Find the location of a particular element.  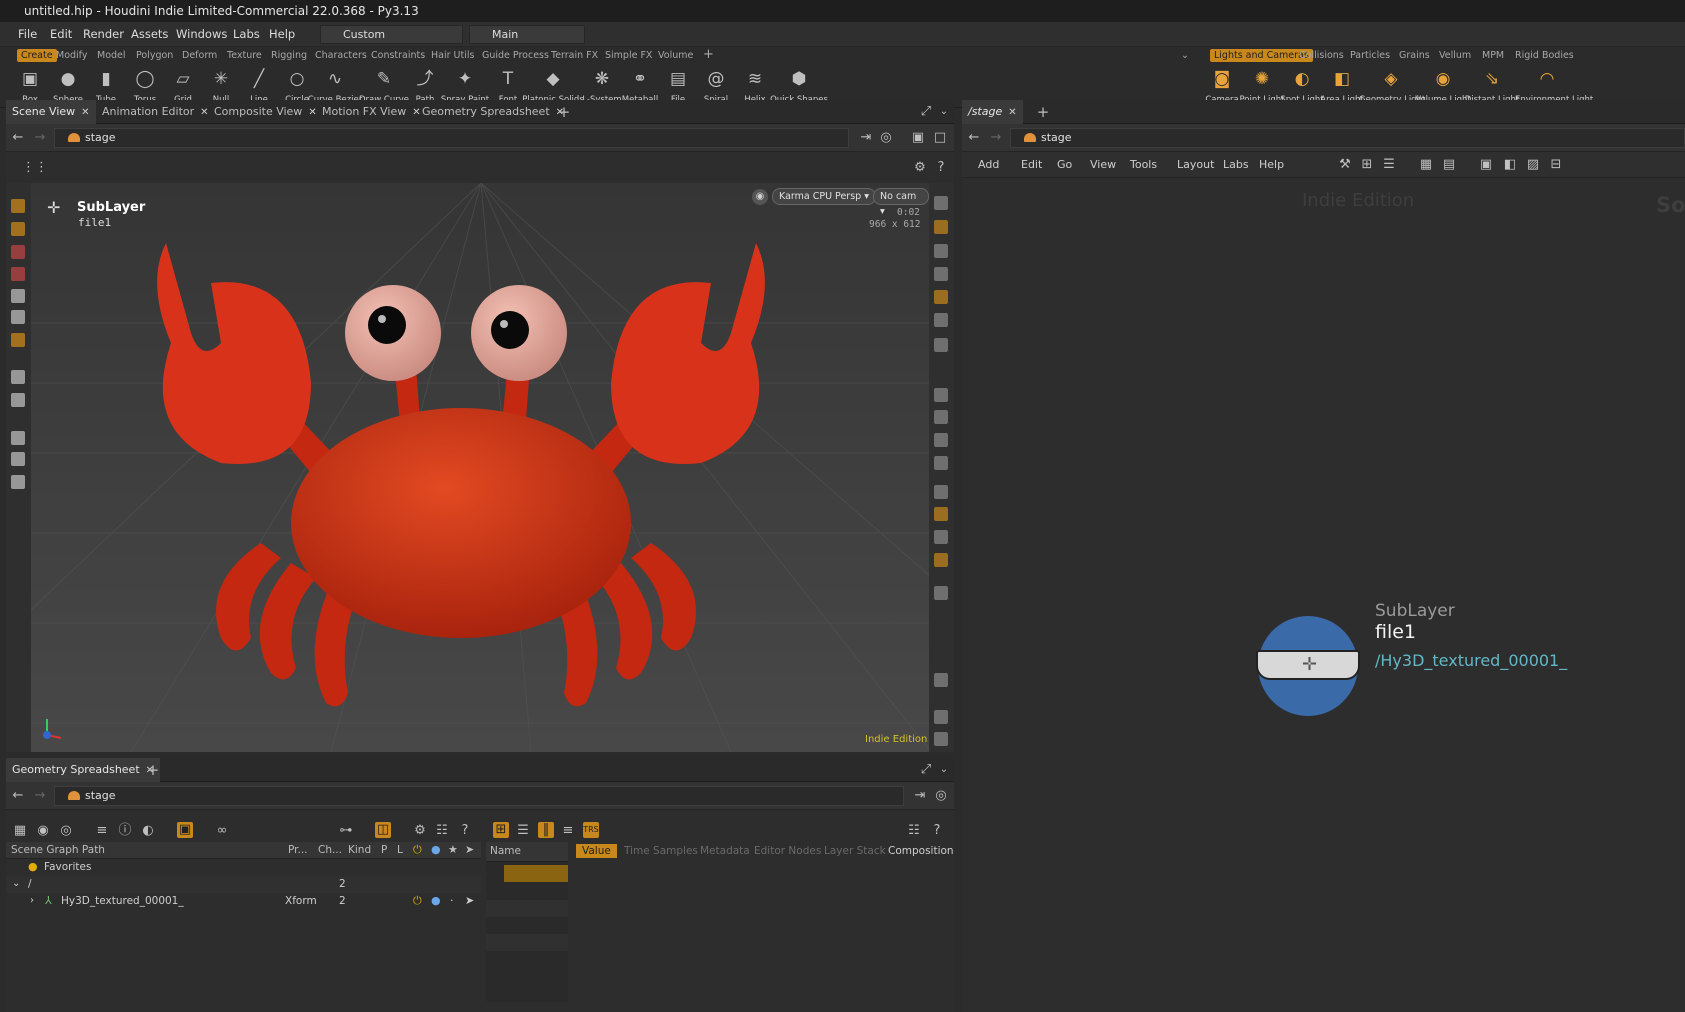

list-view-icon: ☰ is located at coordinates (523, 831).